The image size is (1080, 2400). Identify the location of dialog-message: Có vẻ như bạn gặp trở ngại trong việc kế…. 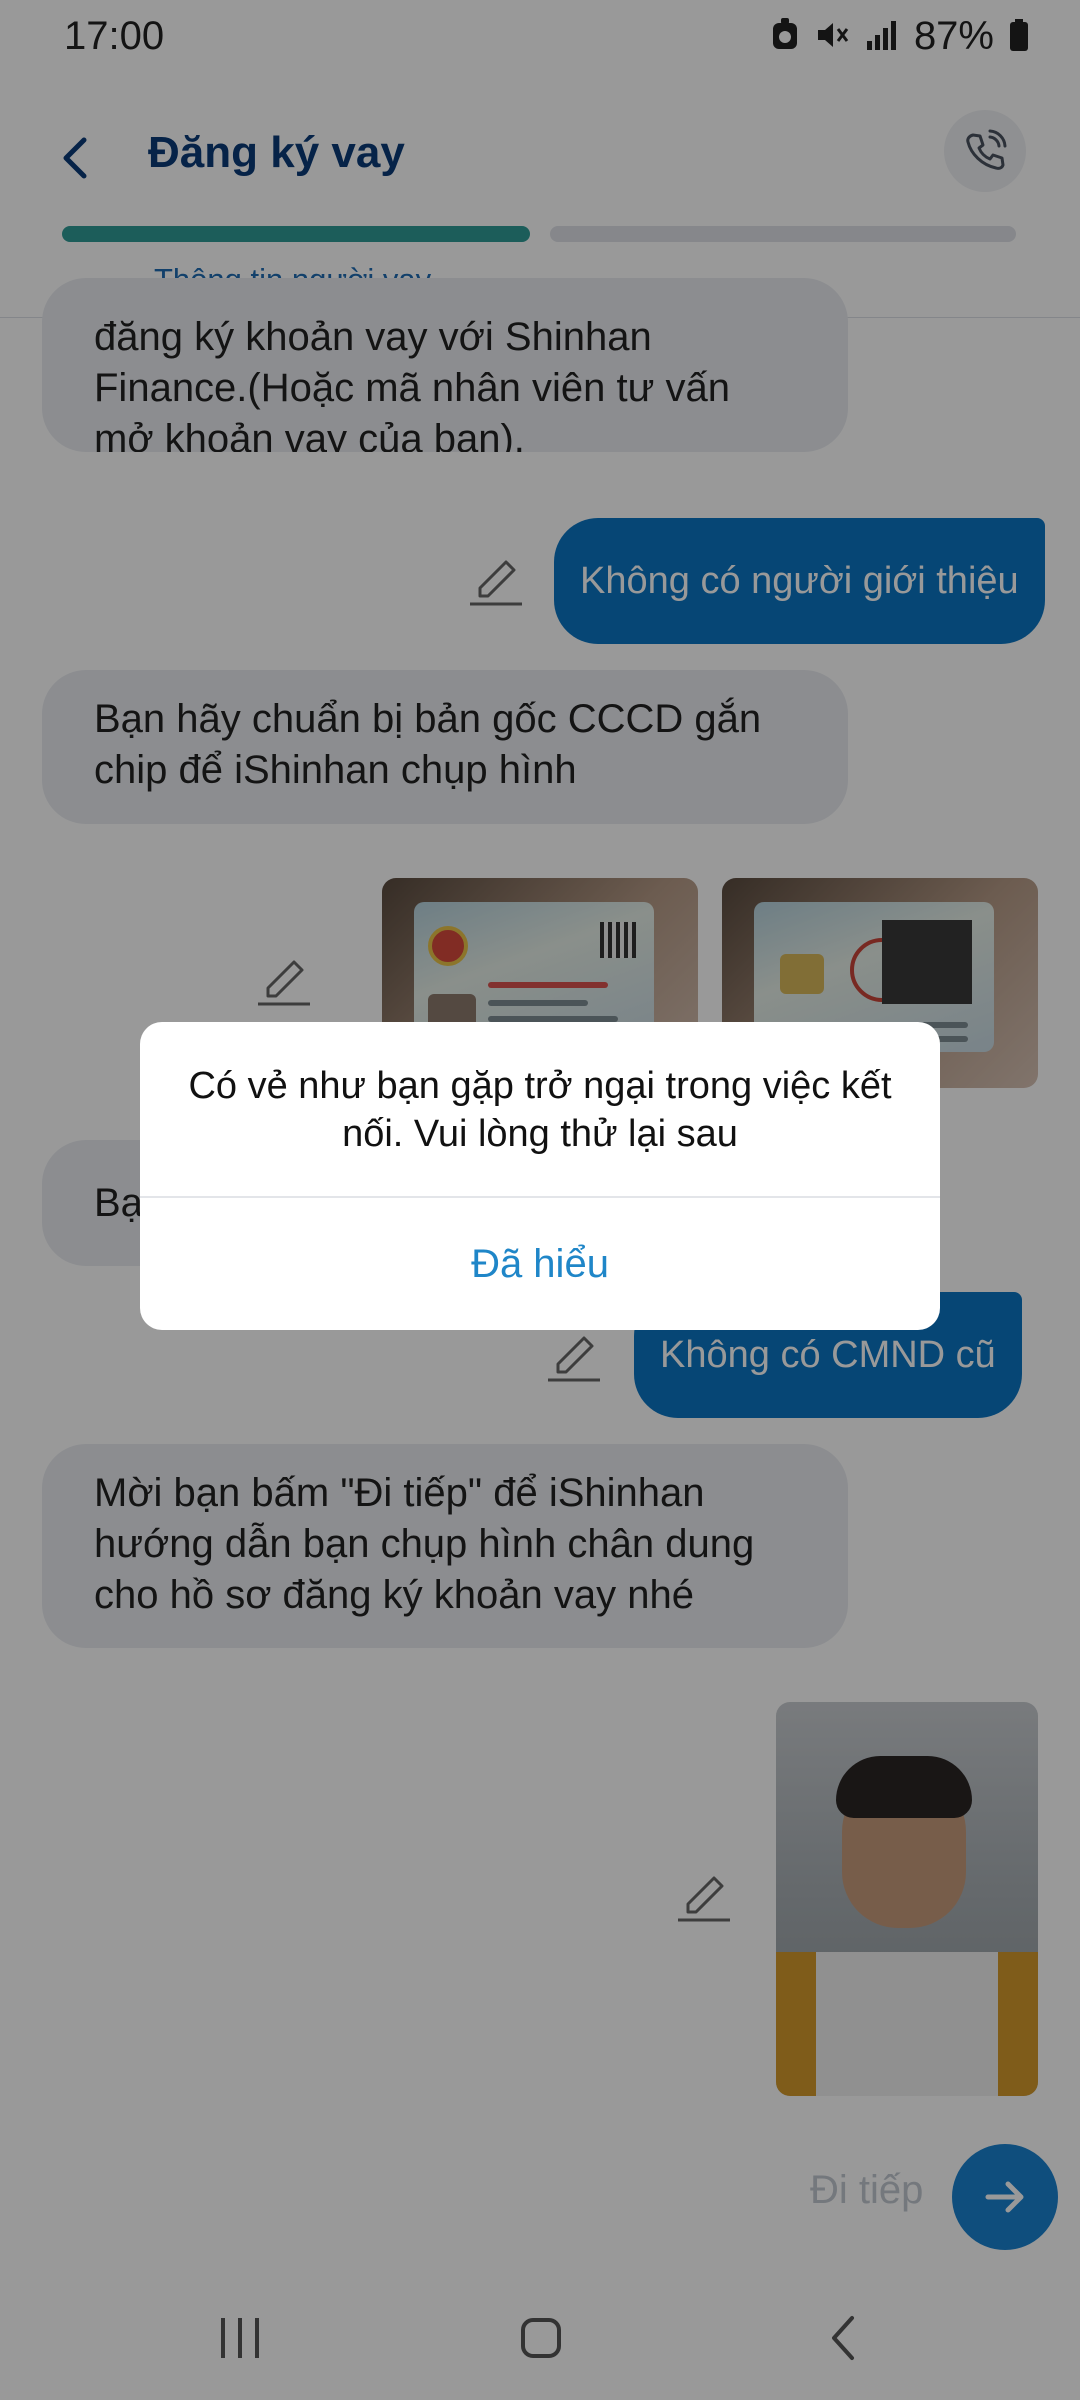
(540, 1110).